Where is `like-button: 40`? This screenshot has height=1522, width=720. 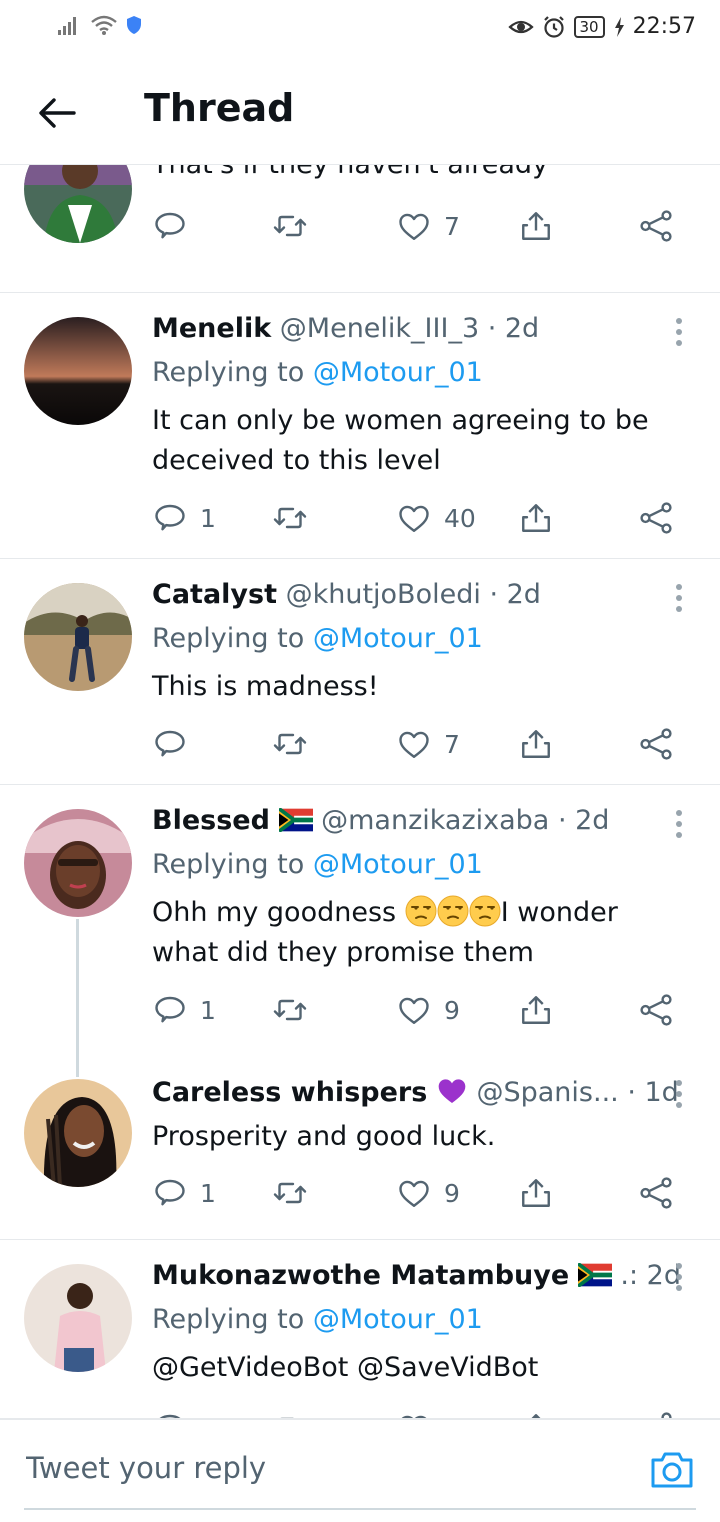 like-button: 40 is located at coordinates (436, 518).